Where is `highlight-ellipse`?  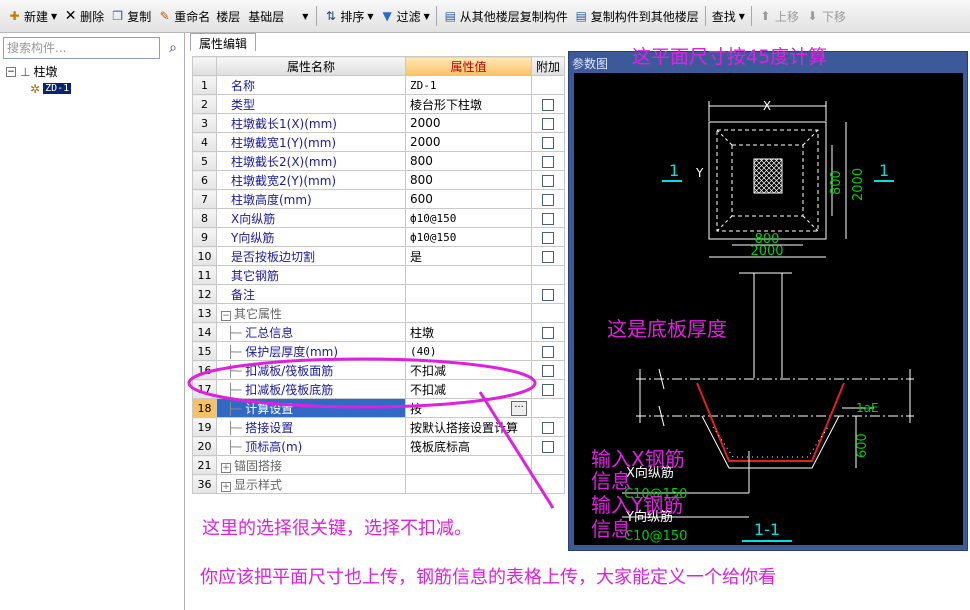 highlight-ellipse is located at coordinates (362, 383).